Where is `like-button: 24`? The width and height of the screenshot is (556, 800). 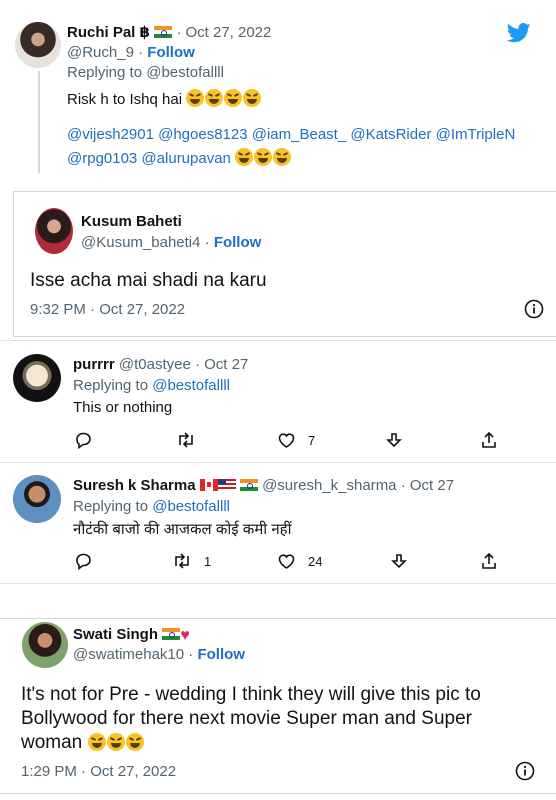
like-button: 24 is located at coordinates (299, 561).